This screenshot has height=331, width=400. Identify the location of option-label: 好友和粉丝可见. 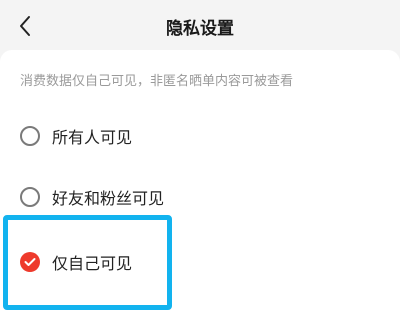
(108, 198).